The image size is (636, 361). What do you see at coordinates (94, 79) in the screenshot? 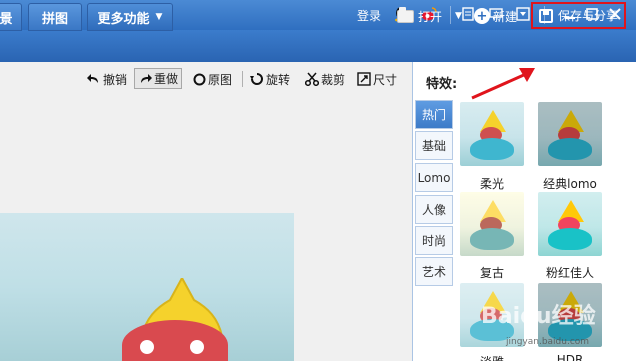
I see `undo-icon` at bounding box center [94, 79].